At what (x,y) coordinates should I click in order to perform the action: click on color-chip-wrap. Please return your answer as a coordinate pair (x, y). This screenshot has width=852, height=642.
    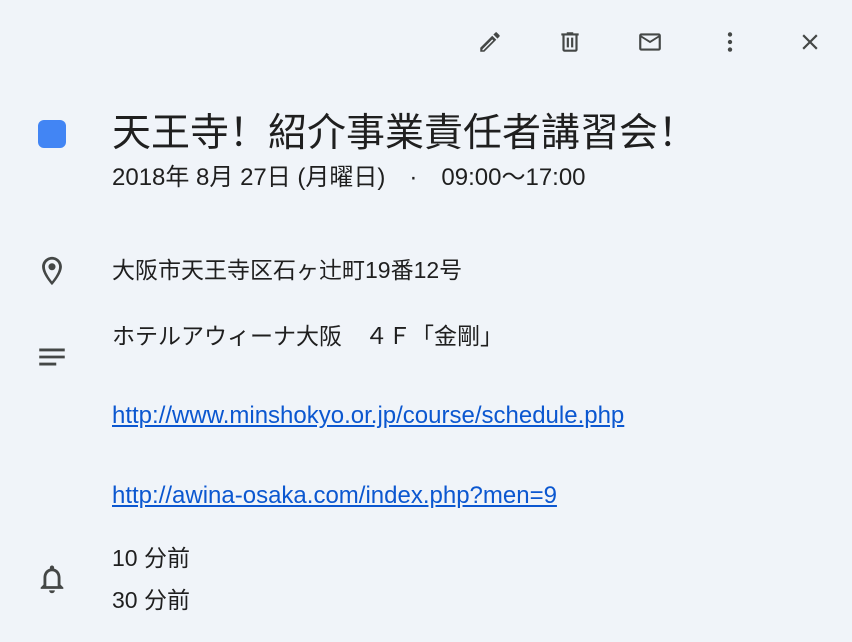
    Looking at the image, I should click on (52, 134).